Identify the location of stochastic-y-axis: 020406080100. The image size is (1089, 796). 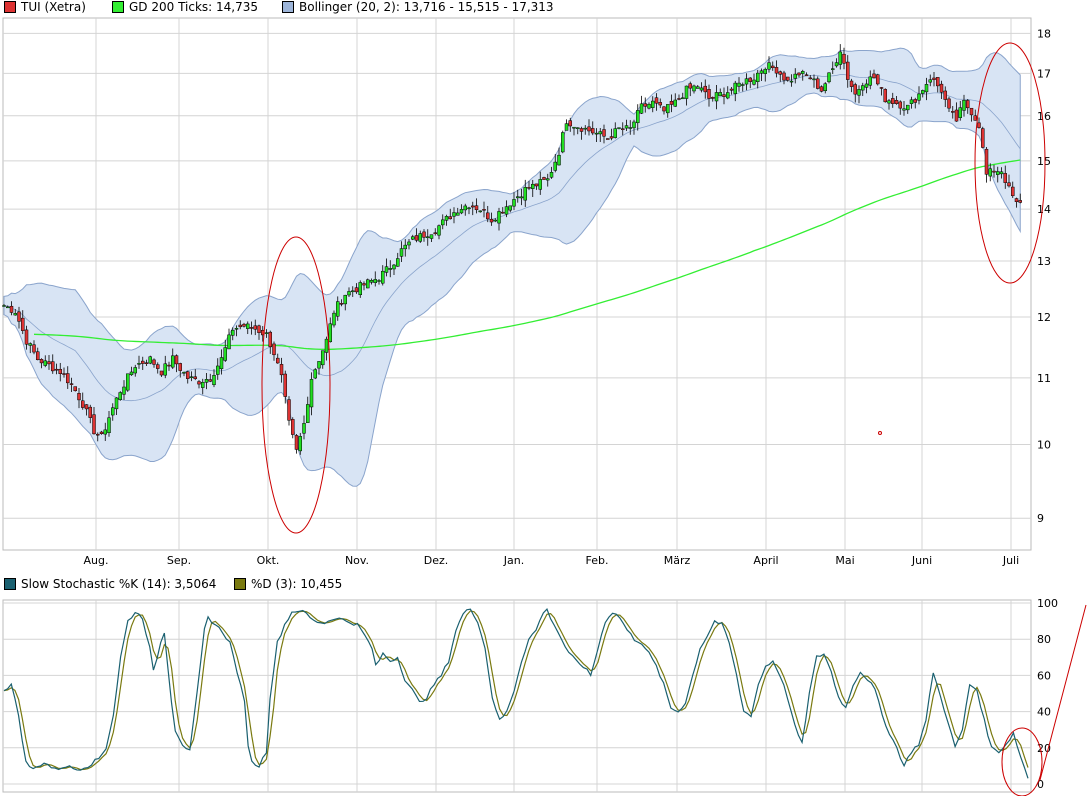
(1047, 694).